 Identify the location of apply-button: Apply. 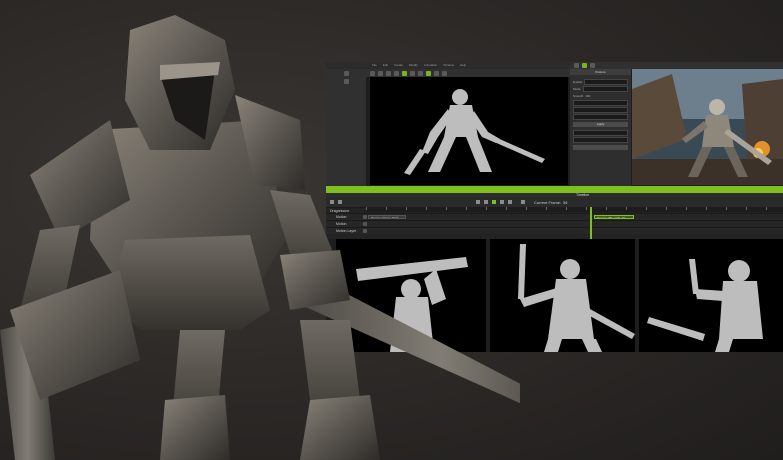
(600, 124).